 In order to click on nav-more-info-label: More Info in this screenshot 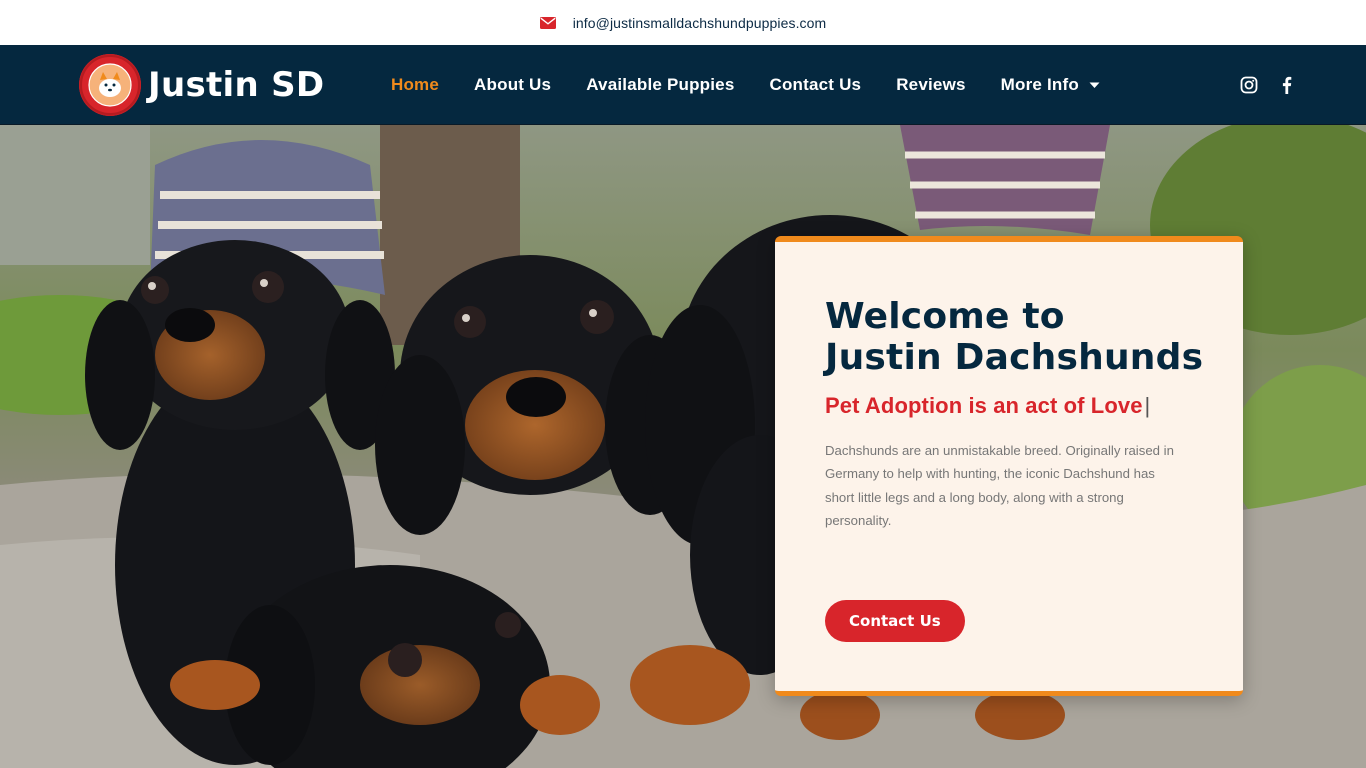, I will do `click(1039, 84)`.